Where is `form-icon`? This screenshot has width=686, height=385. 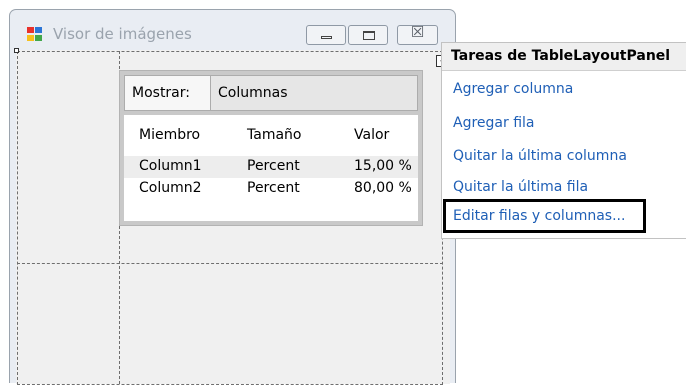 form-icon is located at coordinates (35, 34).